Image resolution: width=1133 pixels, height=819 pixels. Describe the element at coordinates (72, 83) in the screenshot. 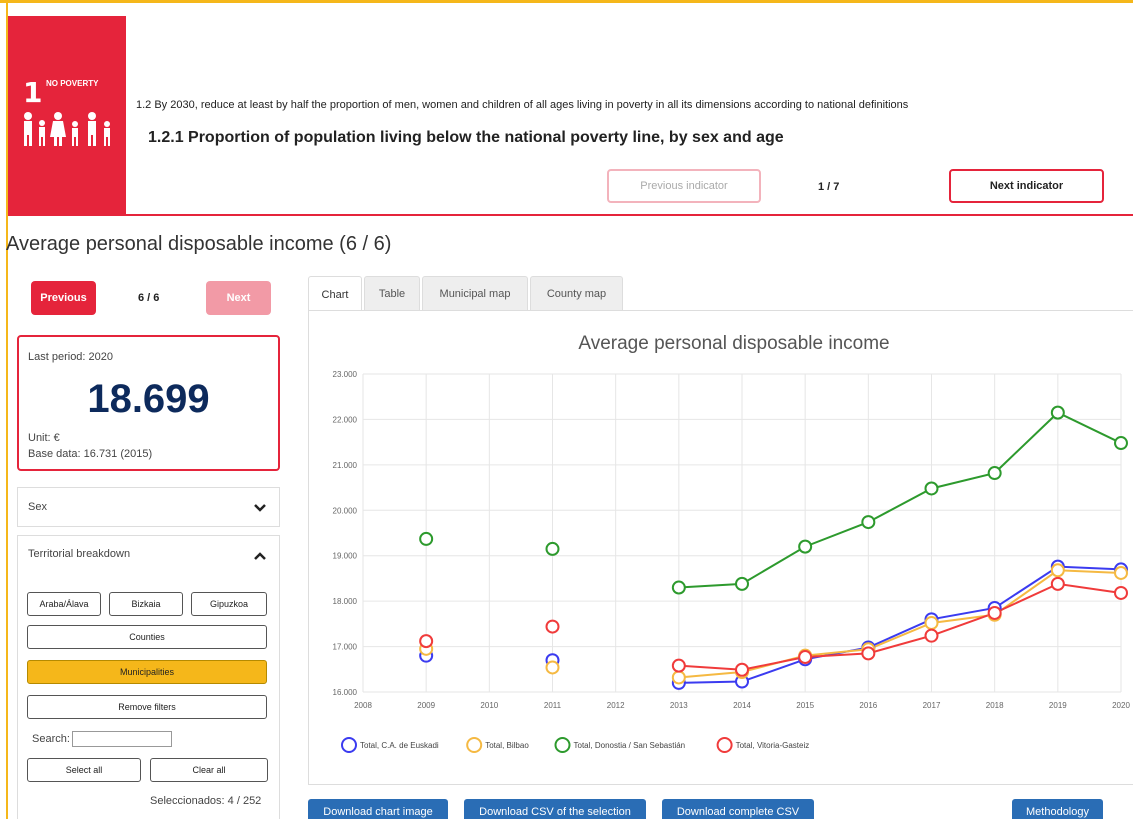

I see `goal-name: NO POVERTY` at that location.